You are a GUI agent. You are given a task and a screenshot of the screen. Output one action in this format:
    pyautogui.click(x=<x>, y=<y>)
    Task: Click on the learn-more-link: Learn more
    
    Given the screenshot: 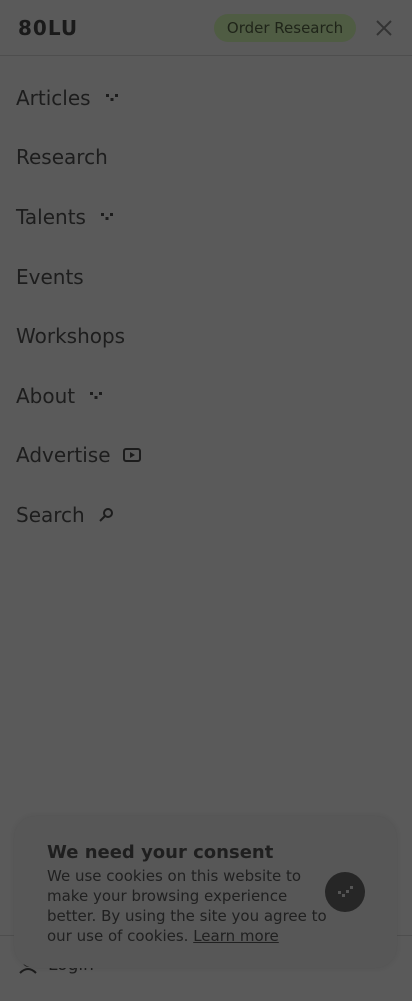 What is the action you would take?
    pyautogui.click(x=236, y=936)
    